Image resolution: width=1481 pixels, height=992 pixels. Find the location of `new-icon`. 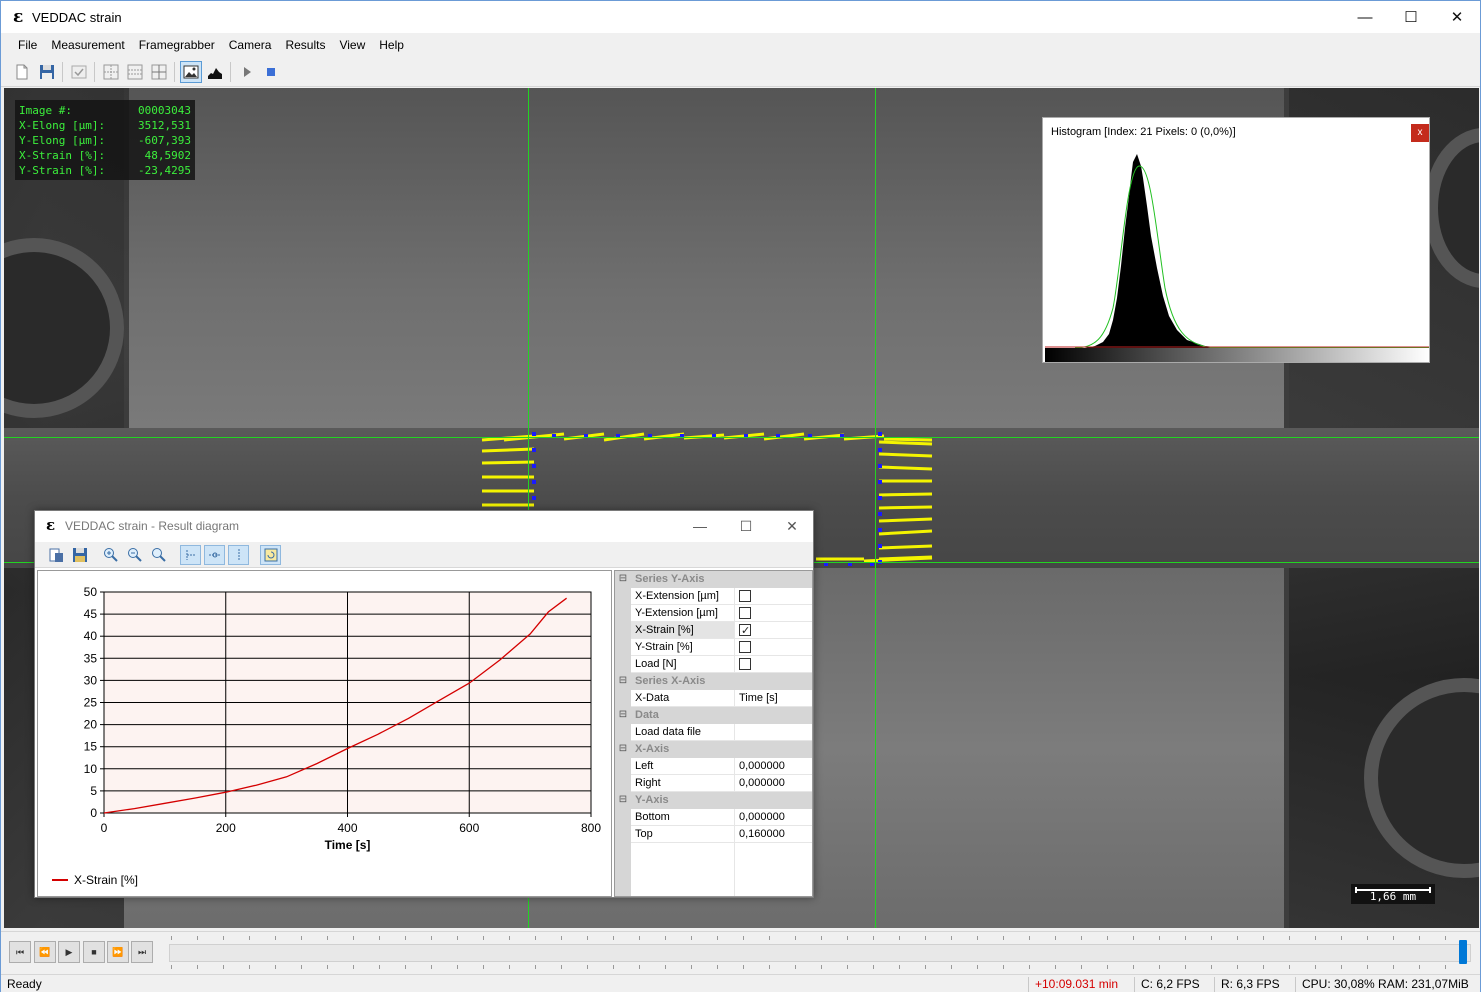

new-icon is located at coordinates (22, 72).